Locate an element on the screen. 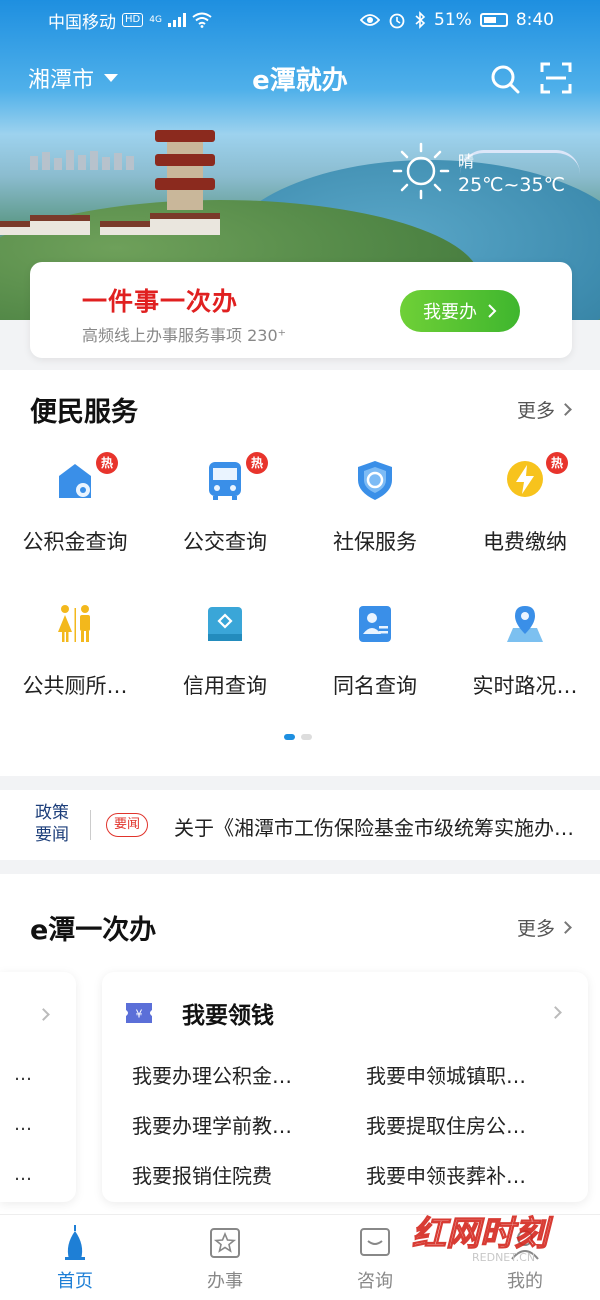 The image size is (600, 1300). policy-news-bar: 政策 要闻 要闻 关于《湘潭市工伤保险基金市级统筹实施办法》的政策解读 is located at coordinates (300, 825).